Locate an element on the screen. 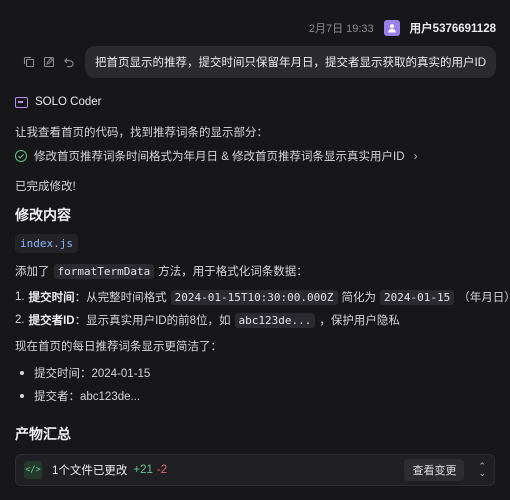 The height and width of the screenshot is (500, 510). item-text: （年月日） is located at coordinates (484, 298).